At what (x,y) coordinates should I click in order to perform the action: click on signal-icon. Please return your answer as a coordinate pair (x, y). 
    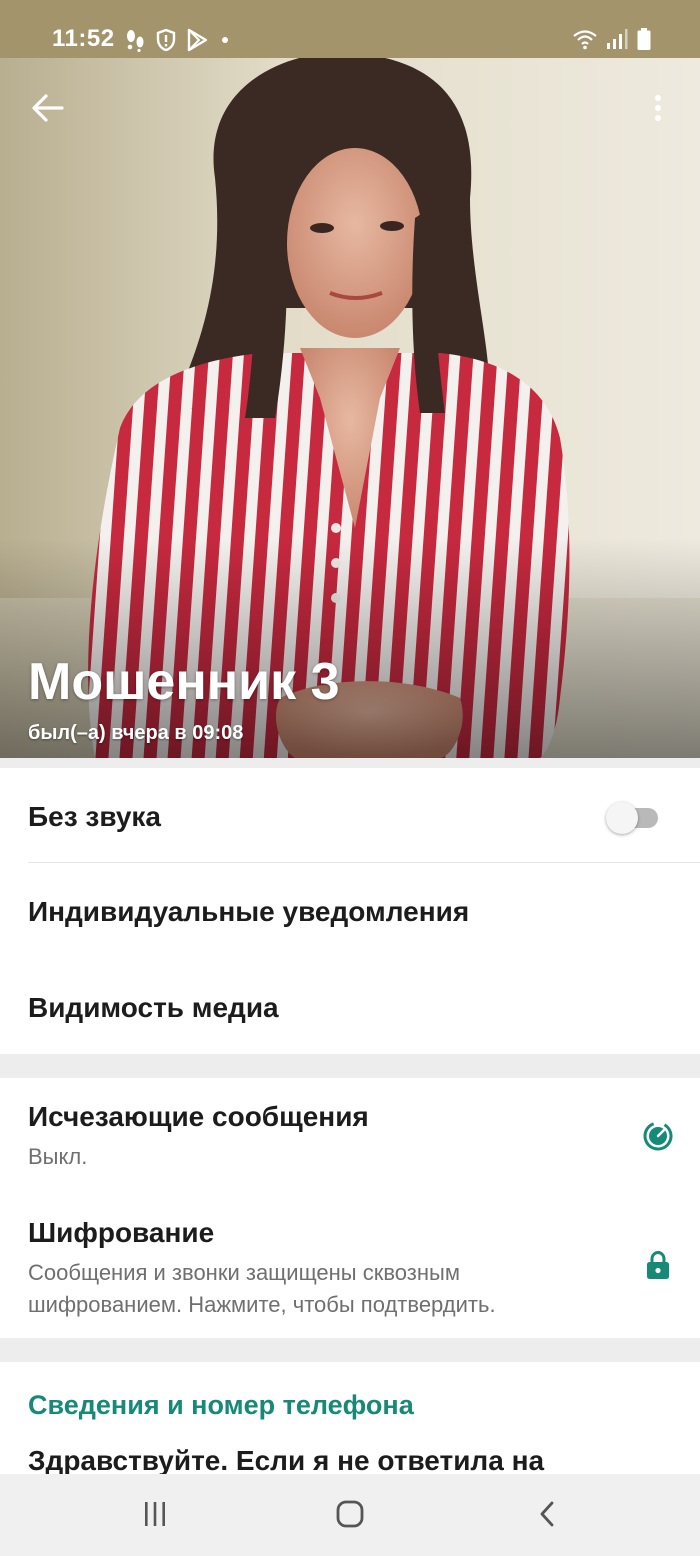
    Looking at the image, I should click on (617, 39).